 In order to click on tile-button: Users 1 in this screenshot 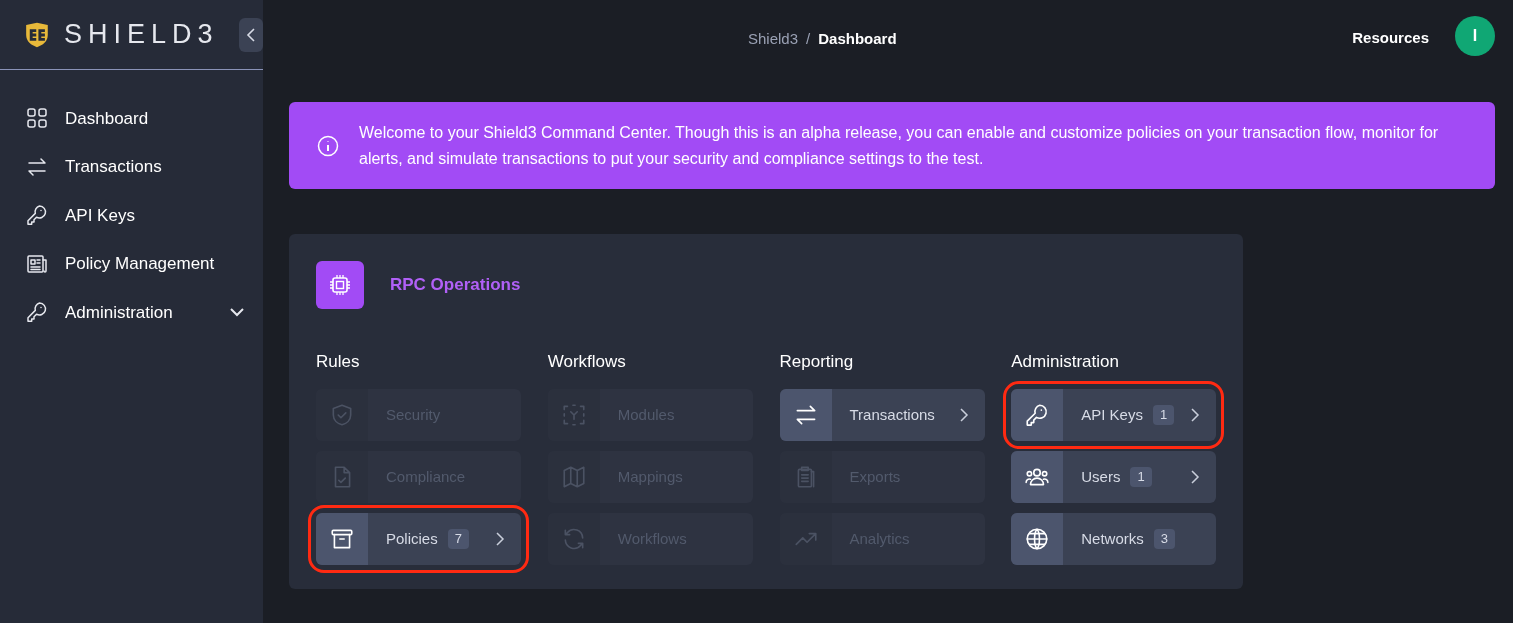, I will do `click(1114, 477)`.